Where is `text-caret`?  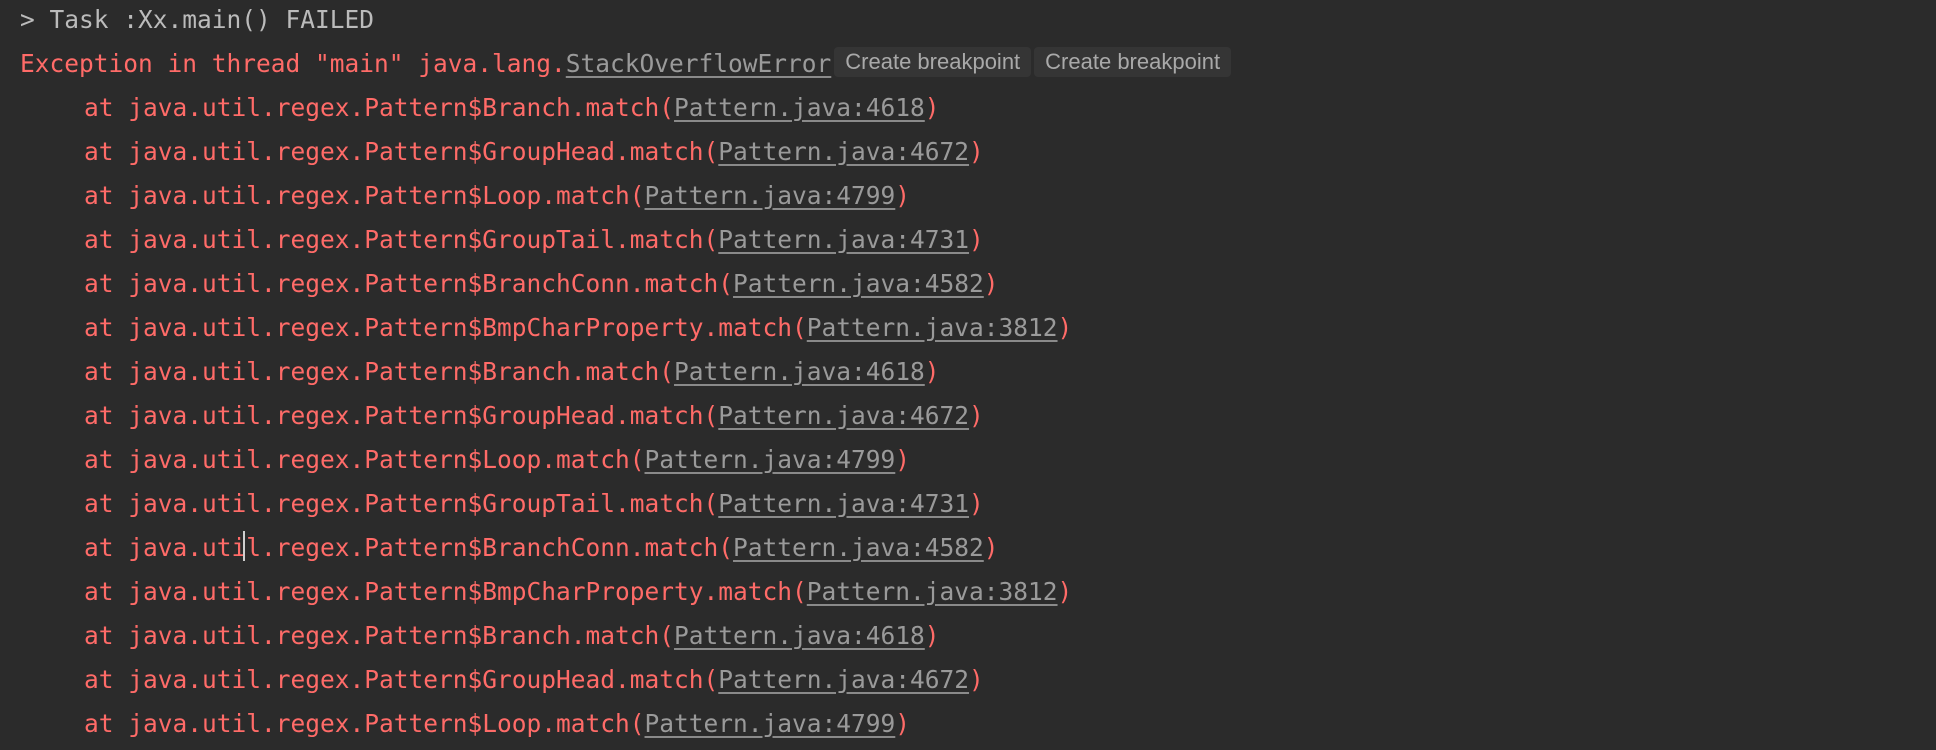 text-caret is located at coordinates (244, 546).